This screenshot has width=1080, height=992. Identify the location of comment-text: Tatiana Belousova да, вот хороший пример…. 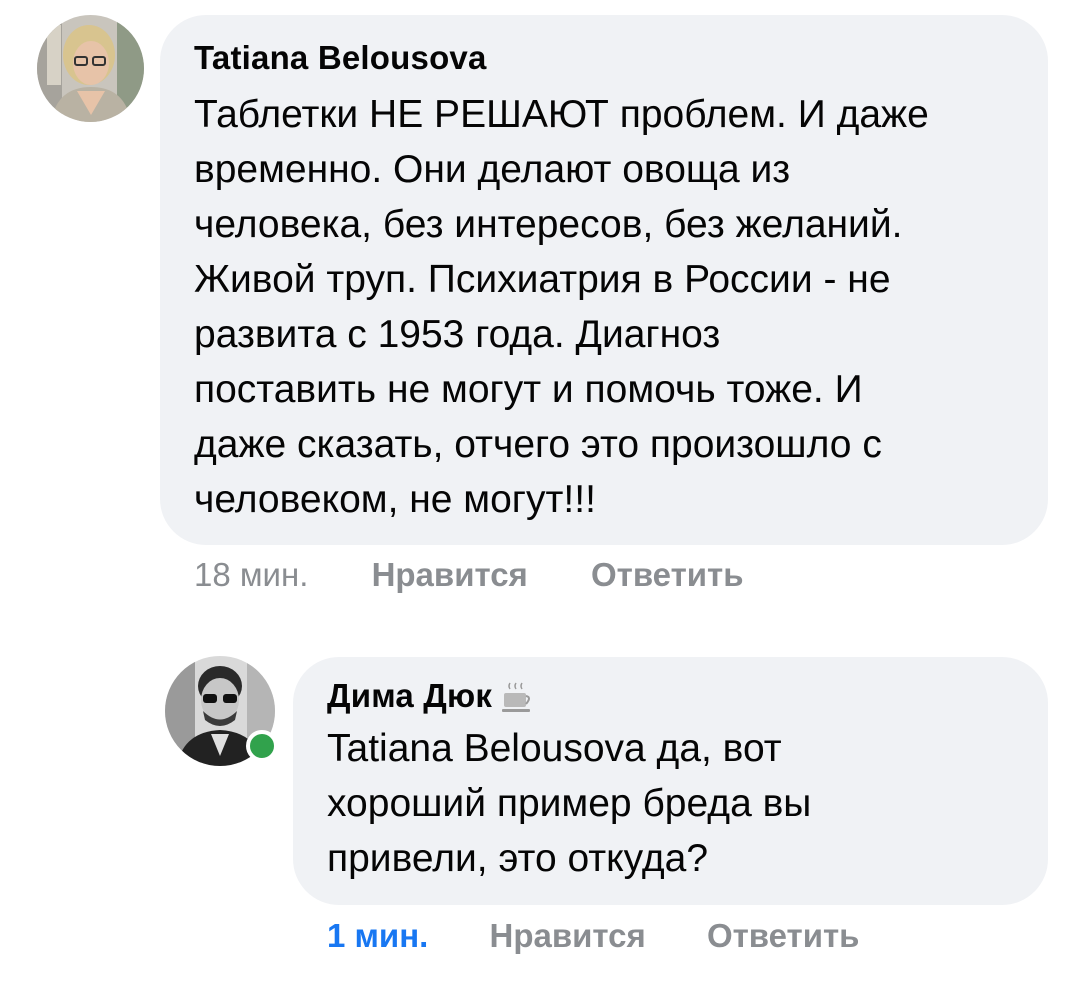
(569, 804).